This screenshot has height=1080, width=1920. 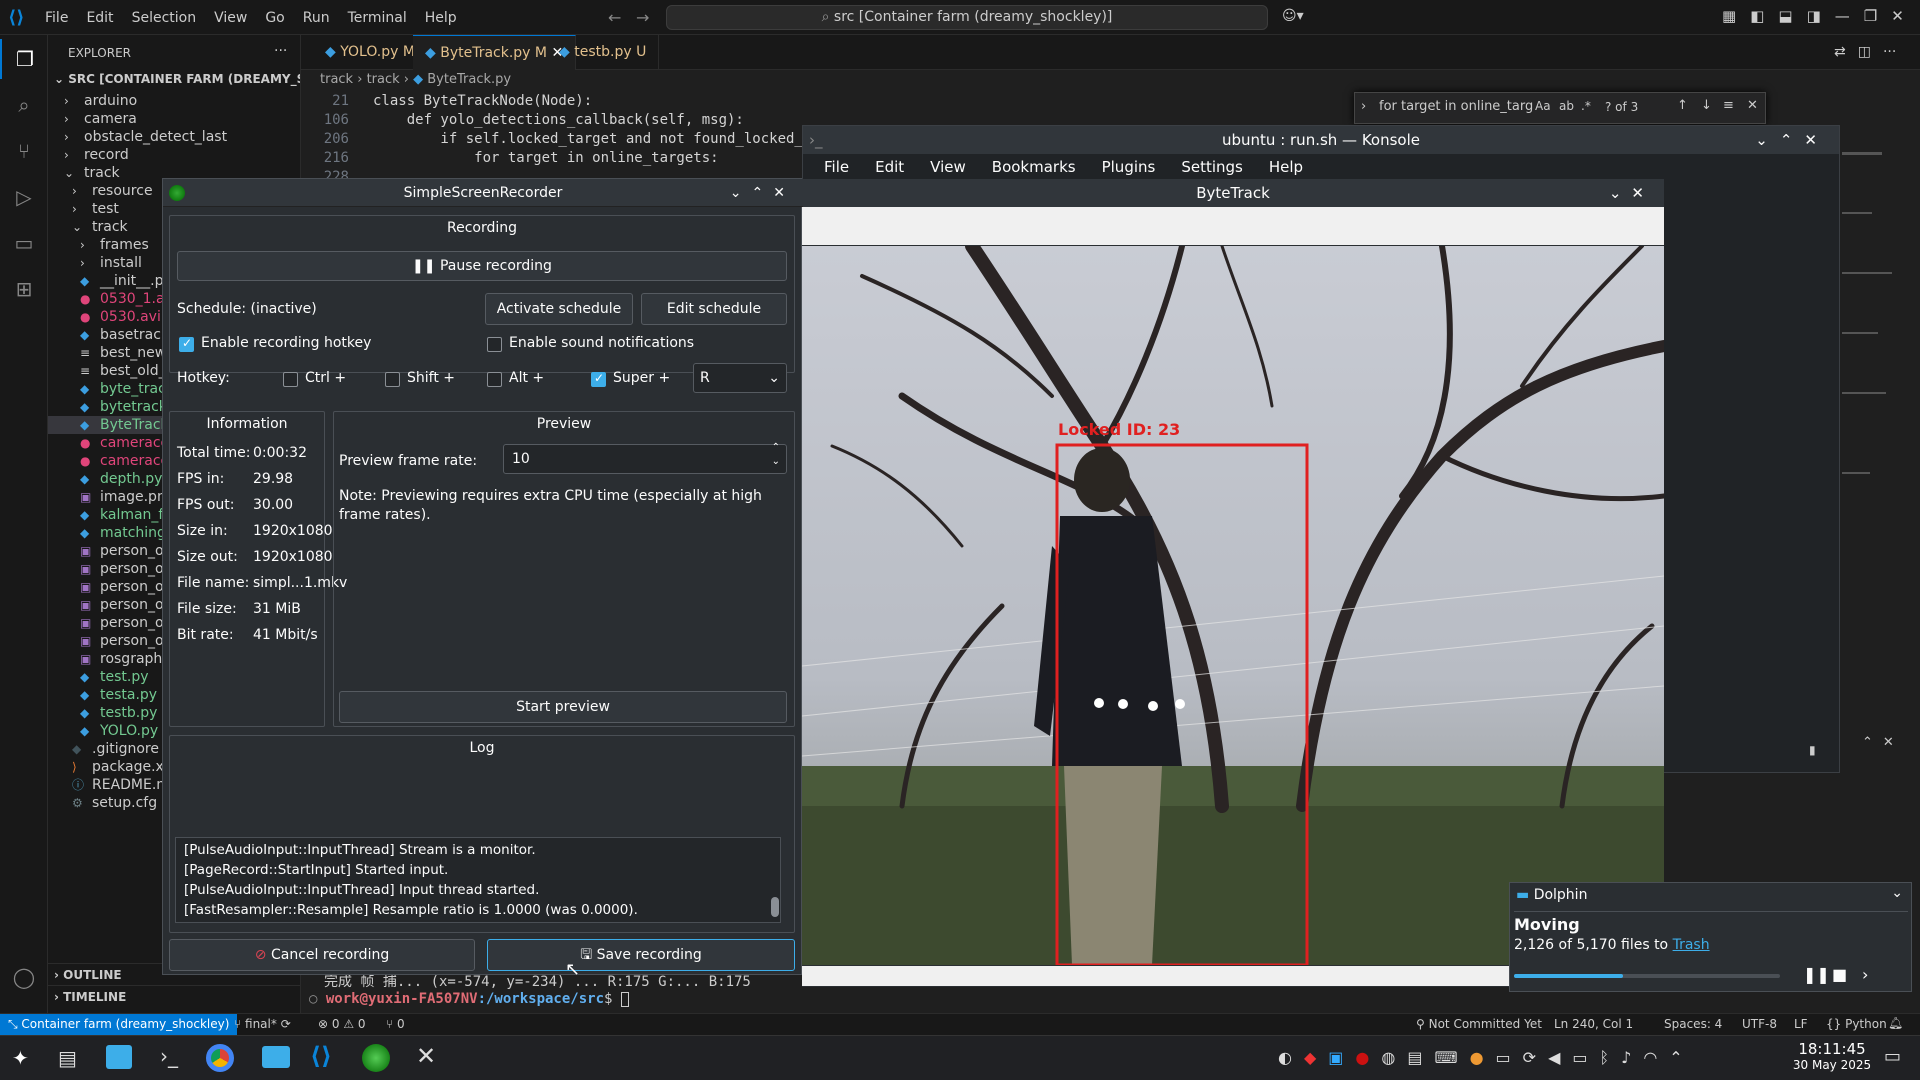 What do you see at coordinates (740, 378) in the screenshot?
I see `hotkey-key-select: R ⌄` at bounding box center [740, 378].